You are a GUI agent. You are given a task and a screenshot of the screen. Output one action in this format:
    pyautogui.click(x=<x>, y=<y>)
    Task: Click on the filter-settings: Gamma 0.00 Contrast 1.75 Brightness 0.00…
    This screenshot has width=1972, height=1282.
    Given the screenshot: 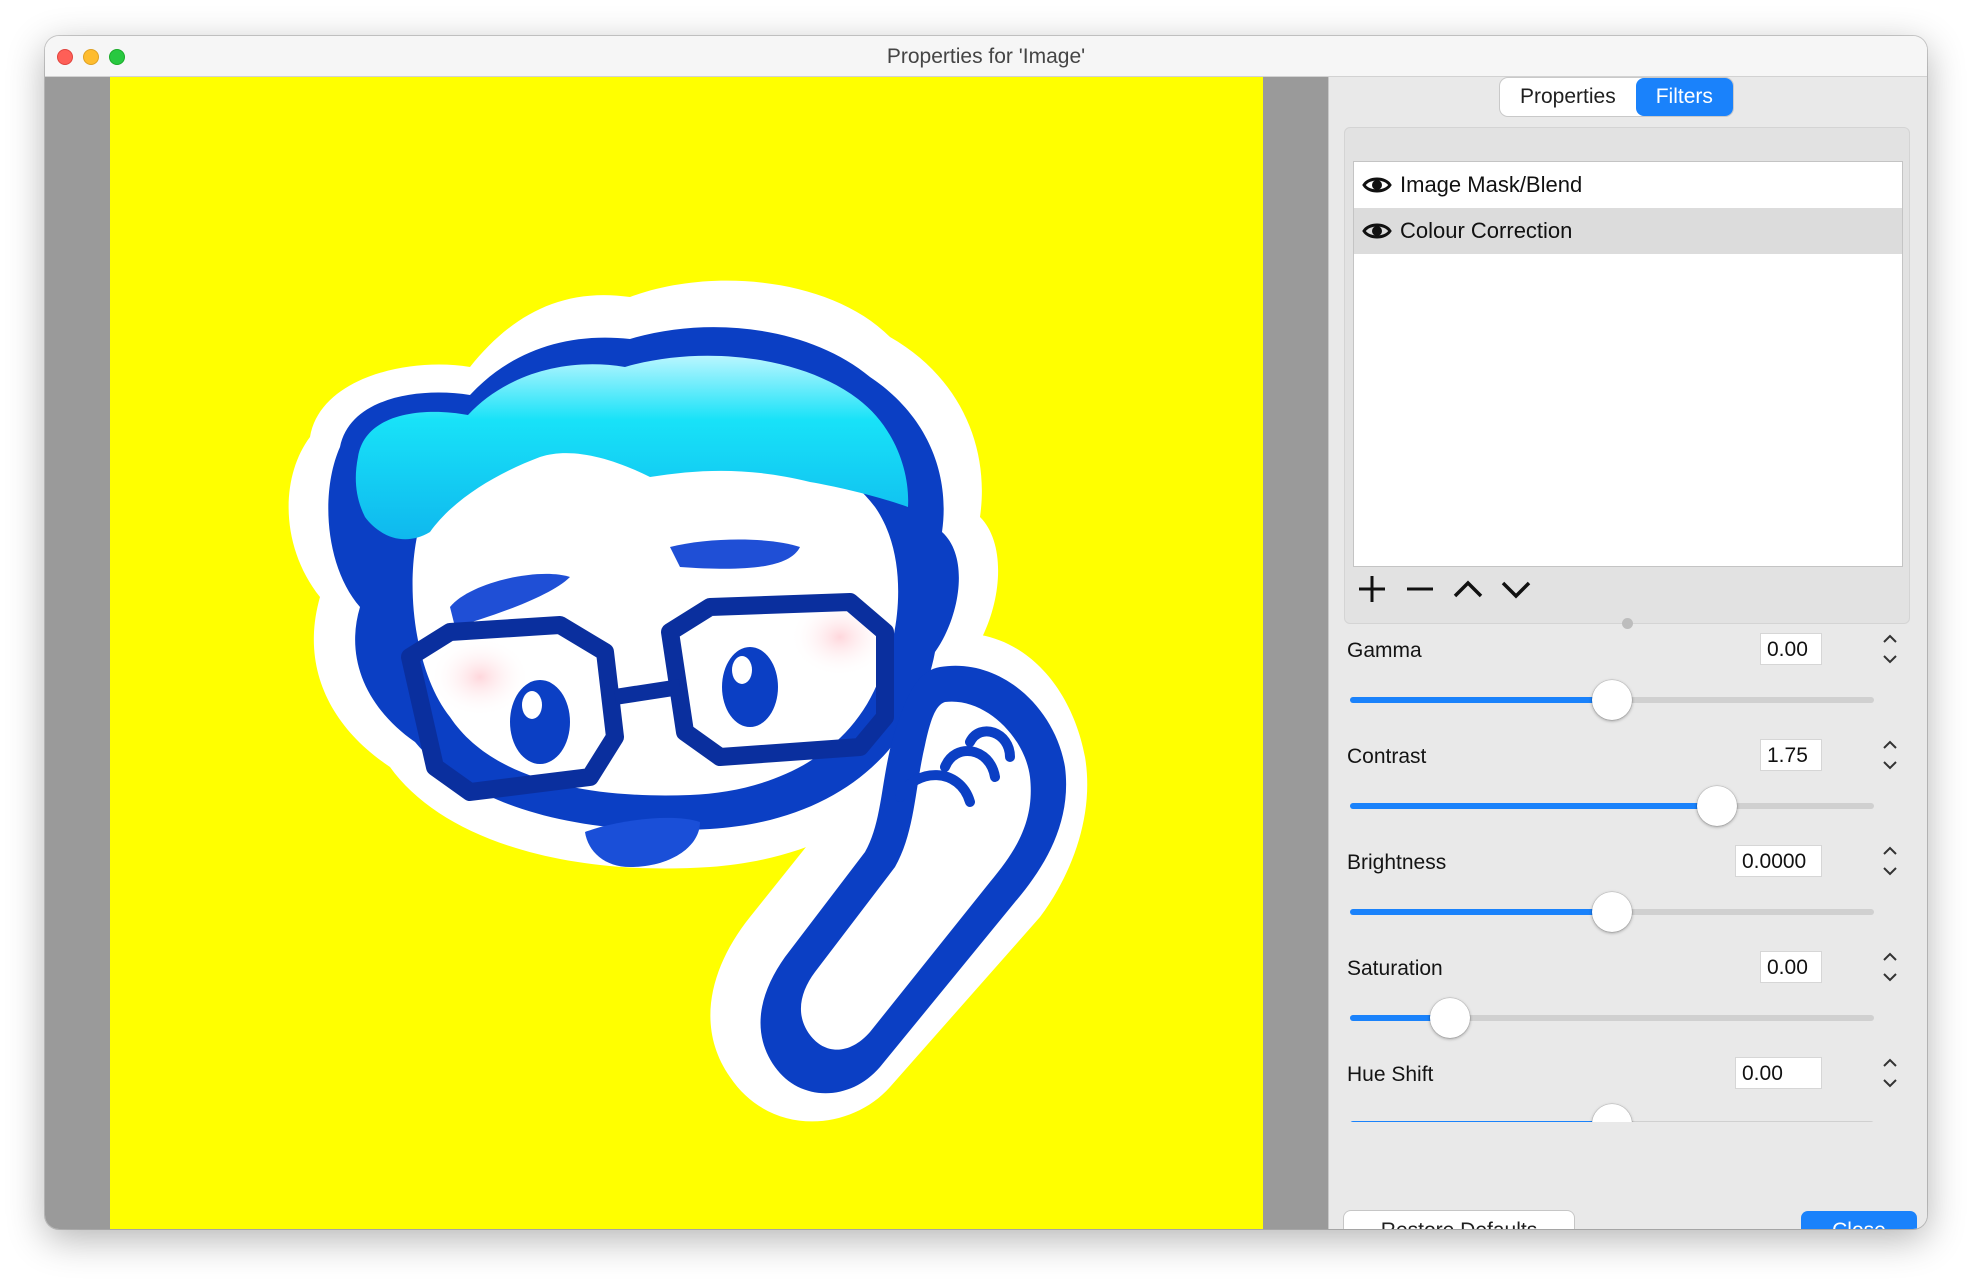 What is the action you would take?
    pyautogui.click(x=1631, y=877)
    